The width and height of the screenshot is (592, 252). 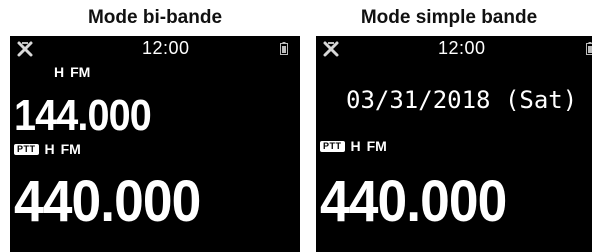 I want to click on panel-title-single-band: Mode simple bande, so click(x=449, y=17).